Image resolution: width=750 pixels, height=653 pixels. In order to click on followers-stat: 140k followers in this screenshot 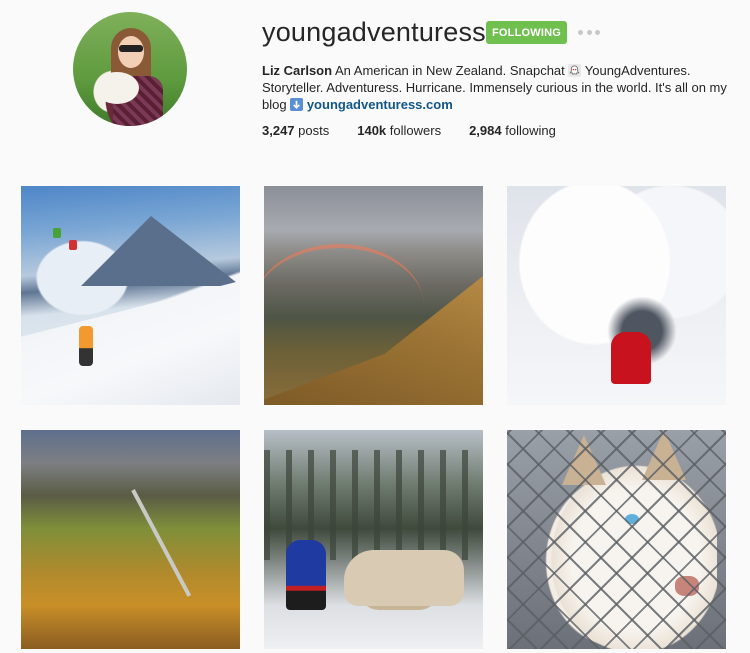, I will do `click(399, 130)`.